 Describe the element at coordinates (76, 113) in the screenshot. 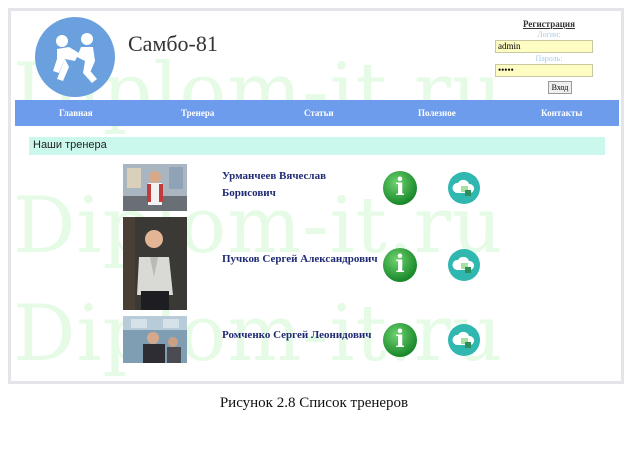

I see `nav-item-home: Главная` at that location.